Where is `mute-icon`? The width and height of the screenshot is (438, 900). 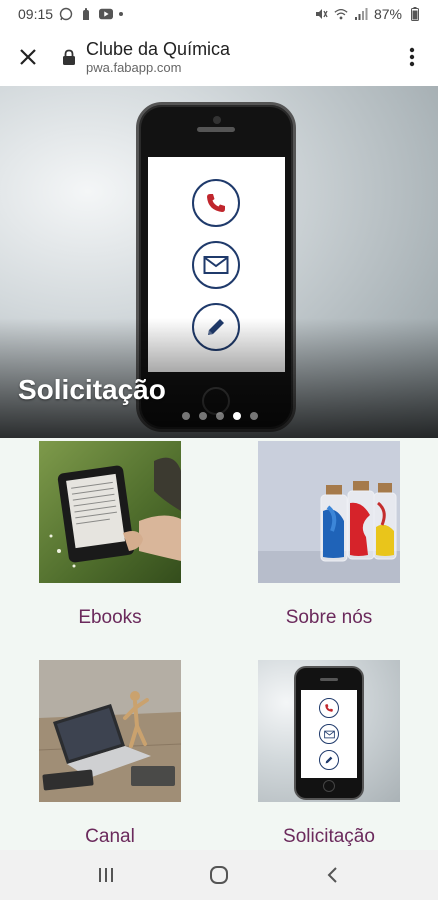 mute-icon is located at coordinates (321, 14).